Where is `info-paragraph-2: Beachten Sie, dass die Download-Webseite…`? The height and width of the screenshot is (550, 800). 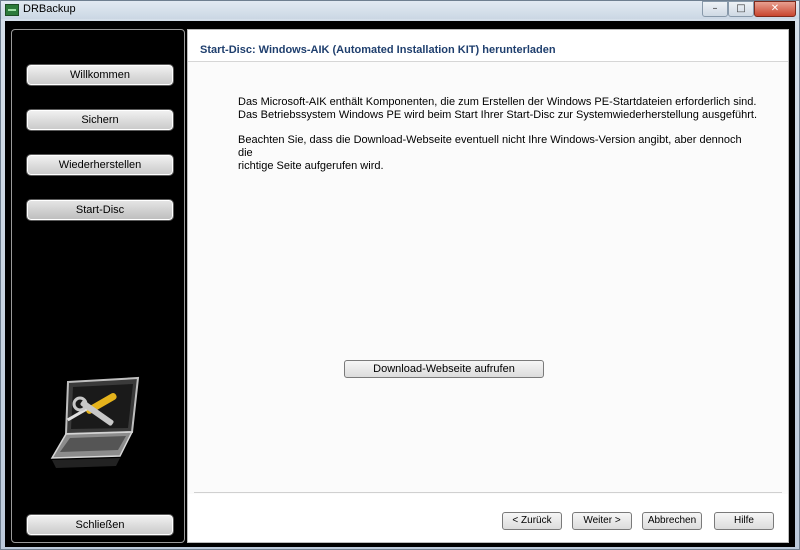
info-paragraph-2: Beachten Sie, dass die Download-Webseite… is located at coordinates (498, 153).